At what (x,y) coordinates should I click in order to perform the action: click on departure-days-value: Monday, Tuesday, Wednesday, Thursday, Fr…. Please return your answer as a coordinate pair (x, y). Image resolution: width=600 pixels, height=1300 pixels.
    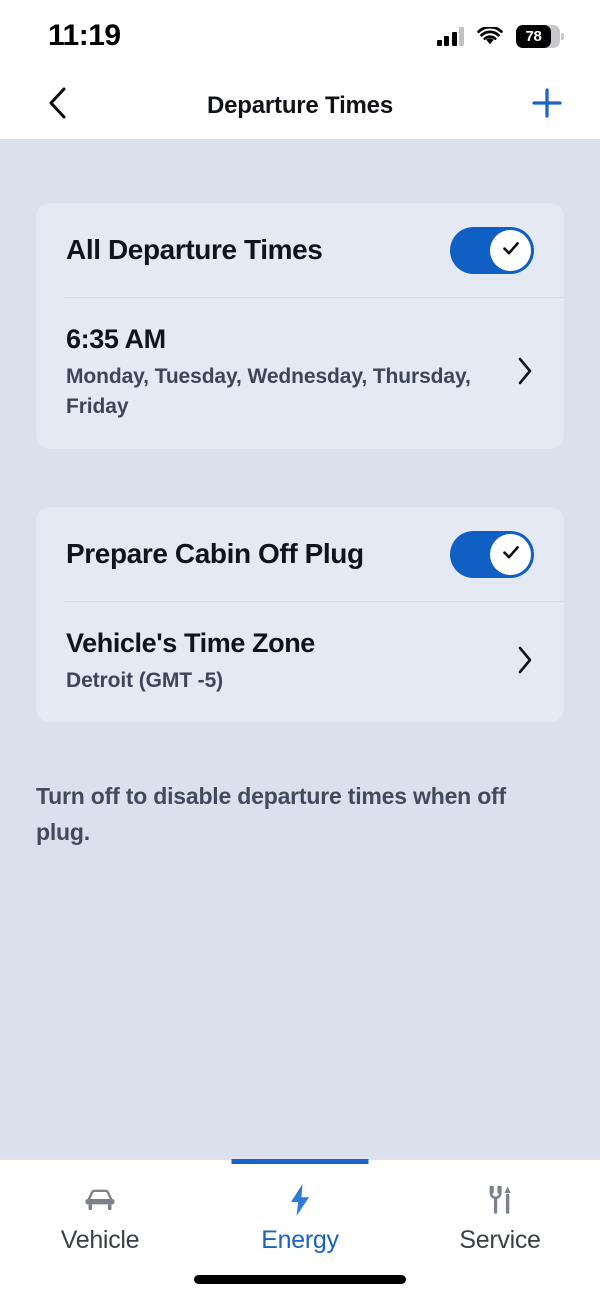
    Looking at the image, I should click on (268, 392).